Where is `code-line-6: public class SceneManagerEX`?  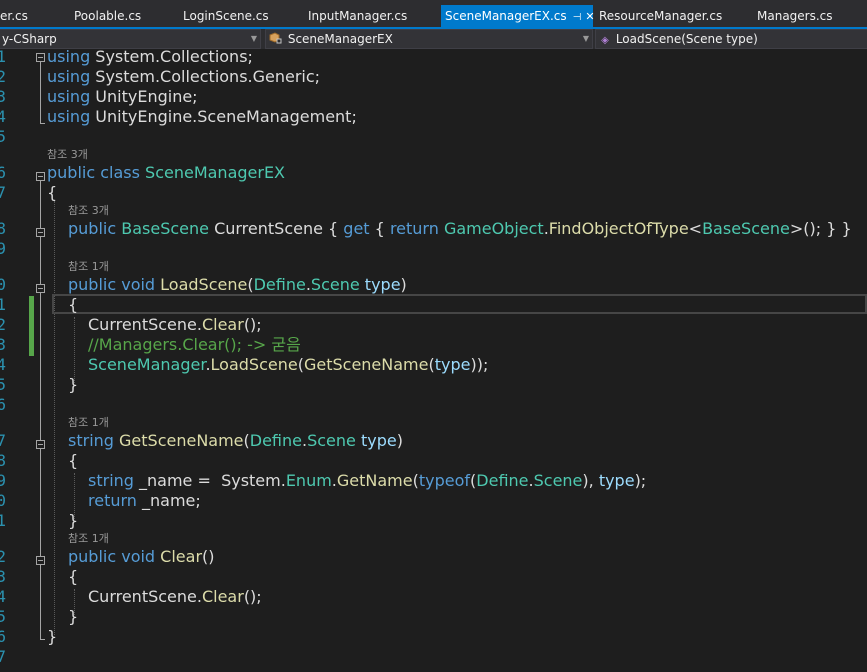
code-line-6: public class SceneManagerEX is located at coordinates (166, 173).